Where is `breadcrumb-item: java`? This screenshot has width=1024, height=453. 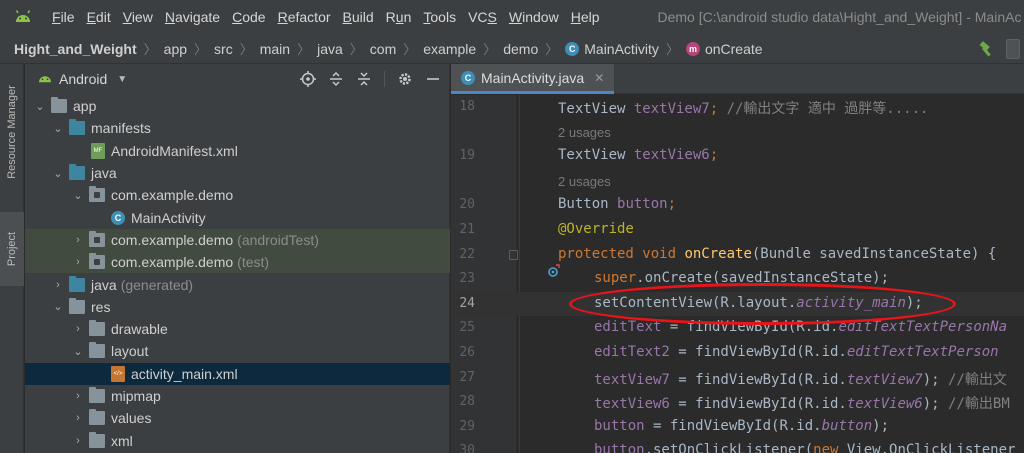 breadcrumb-item: java is located at coordinates (330, 49).